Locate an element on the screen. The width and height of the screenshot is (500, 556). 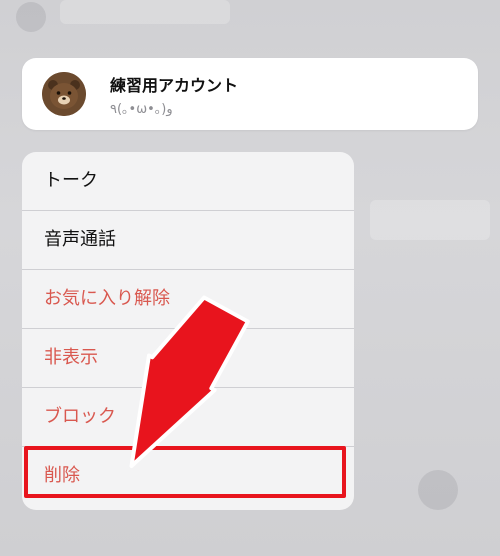
background-blur-button is located at coordinates (438, 490).